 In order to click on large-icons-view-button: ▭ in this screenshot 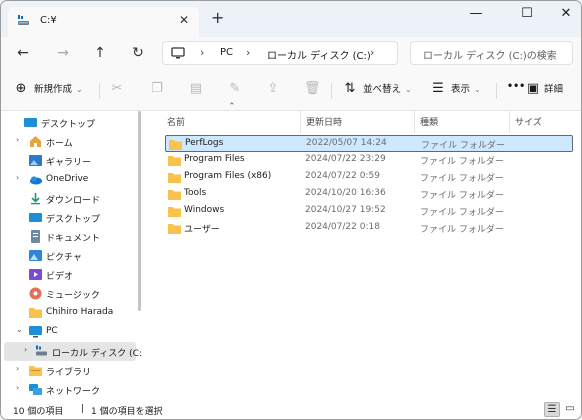, I will do `click(570, 409)`.